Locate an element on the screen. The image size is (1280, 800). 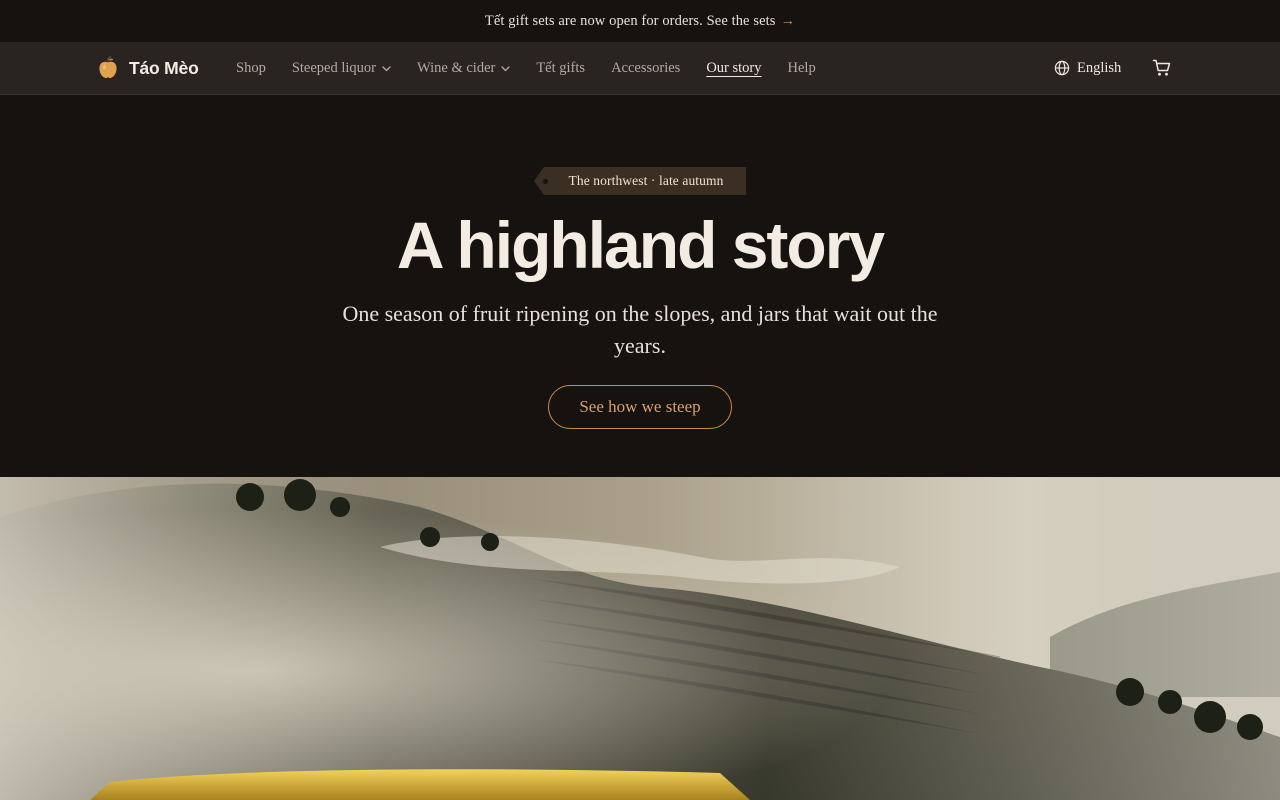
tag-hole is located at coordinates (545, 181).